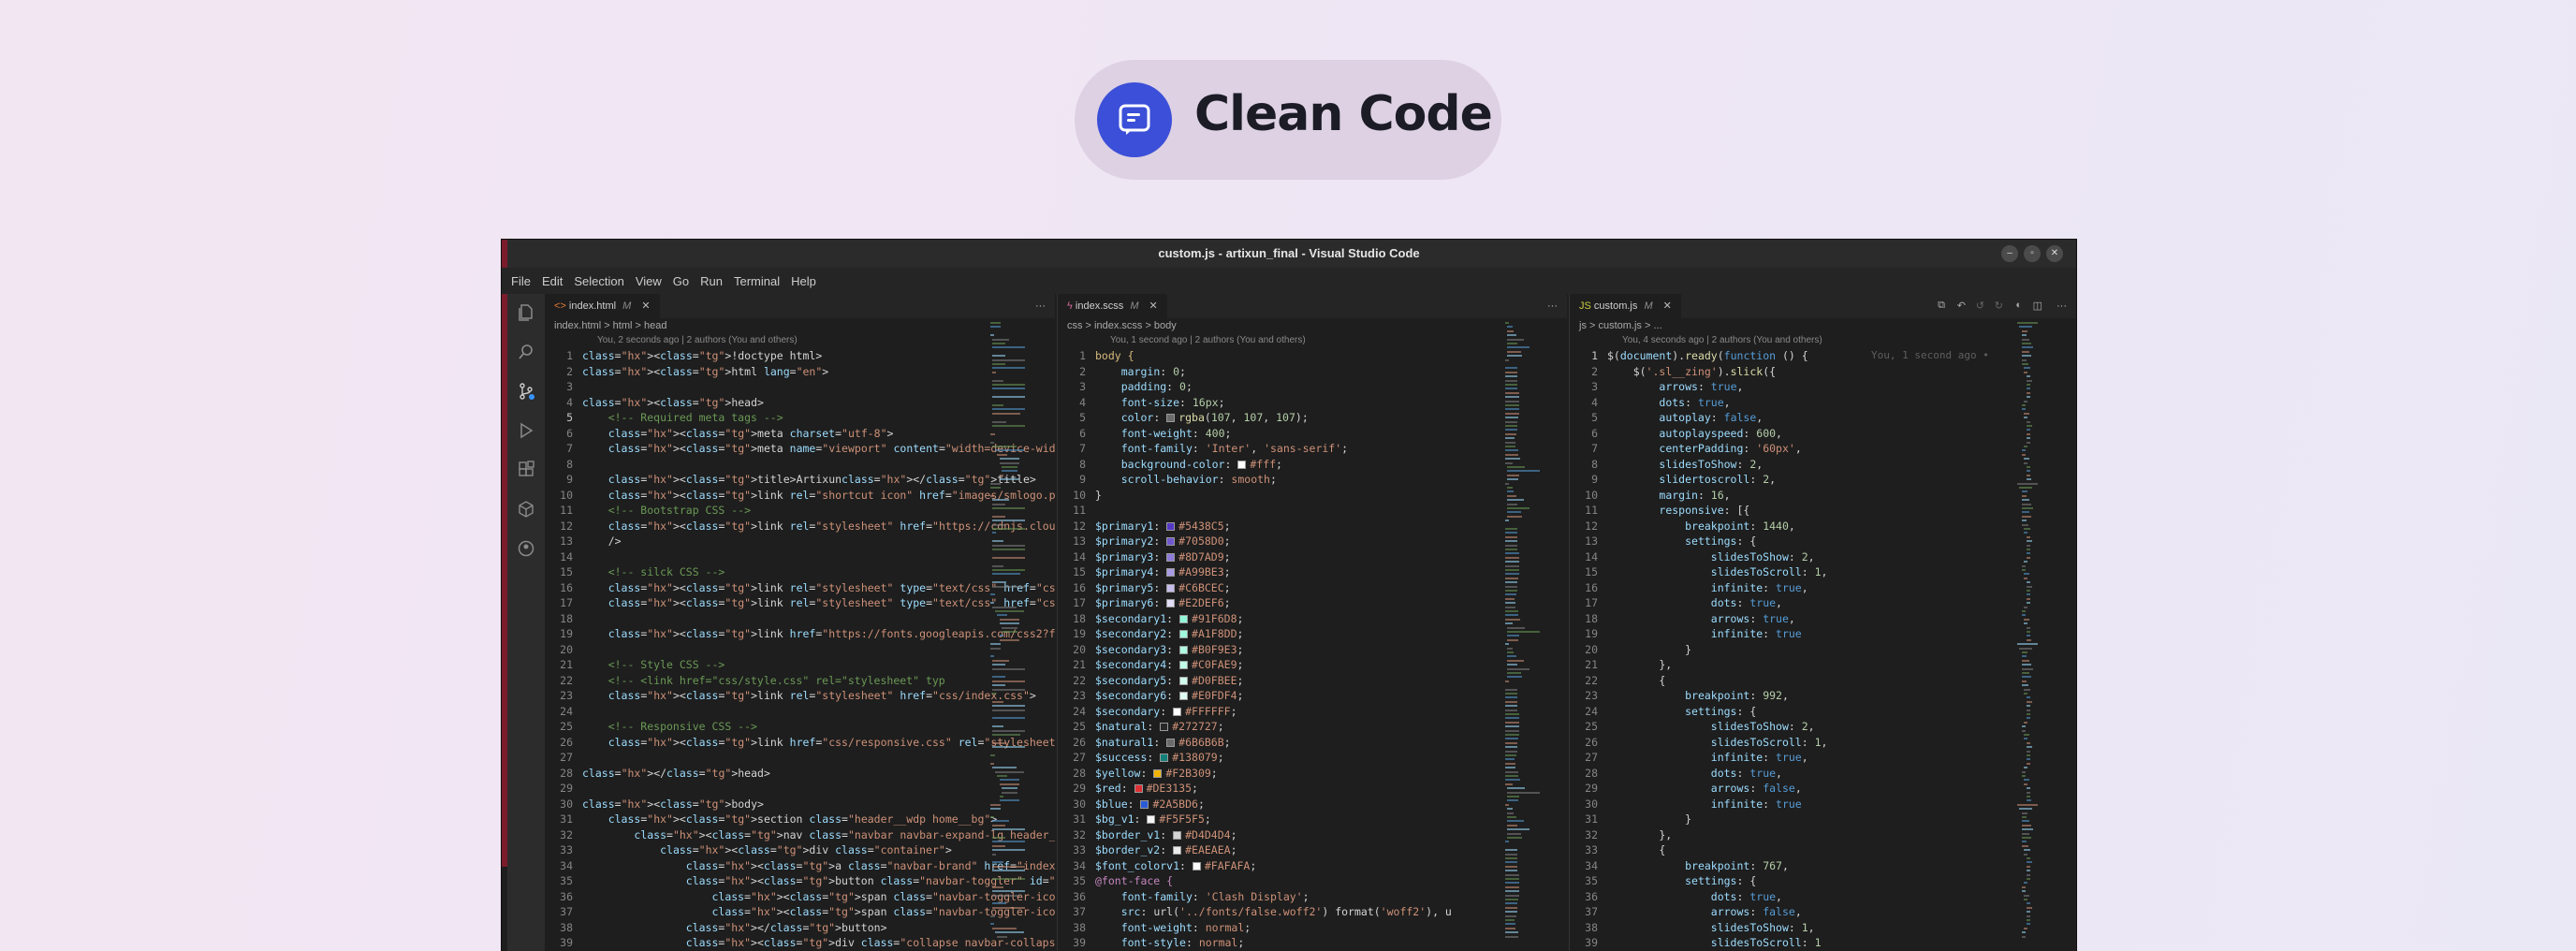 This screenshot has width=2576, height=951. What do you see at coordinates (1823, 835) in the screenshot?
I see `code-line: 32 },` at bounding box center [1823, 835].